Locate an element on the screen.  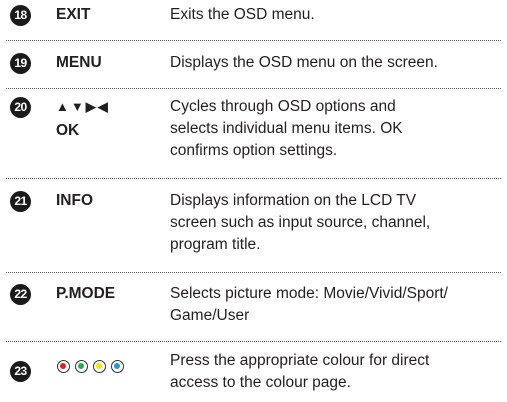
key-menu: MENU is located at coordinates (79, 62).